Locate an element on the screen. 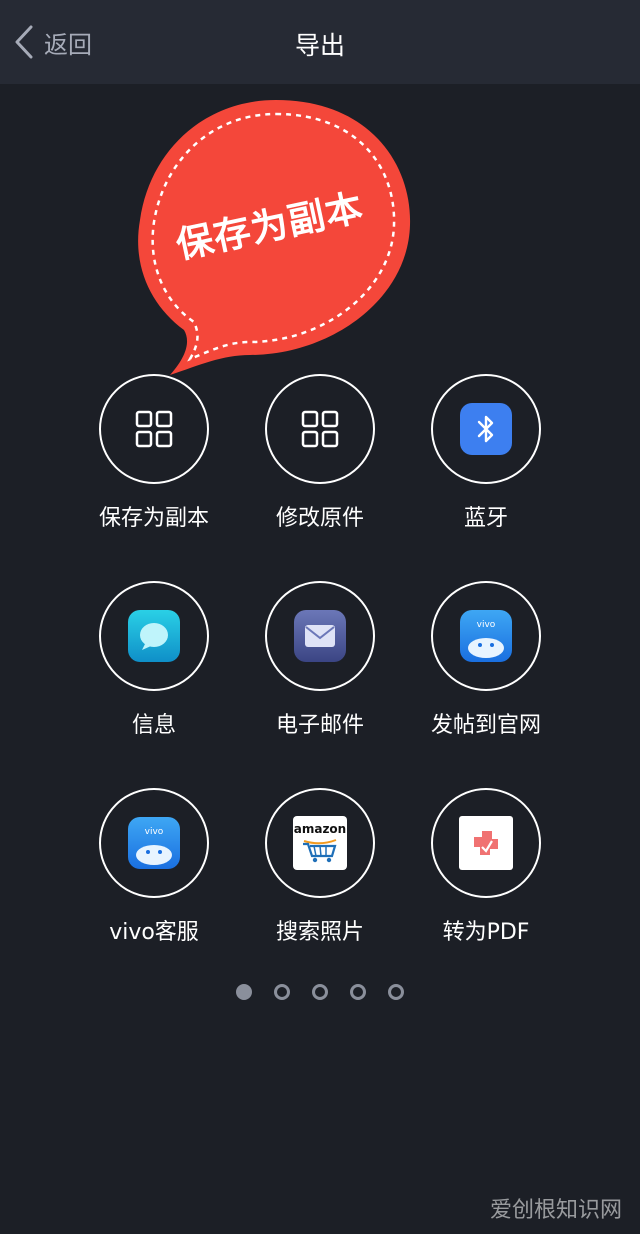  option-label: 转为PDF is located at coordinates (486, 932).